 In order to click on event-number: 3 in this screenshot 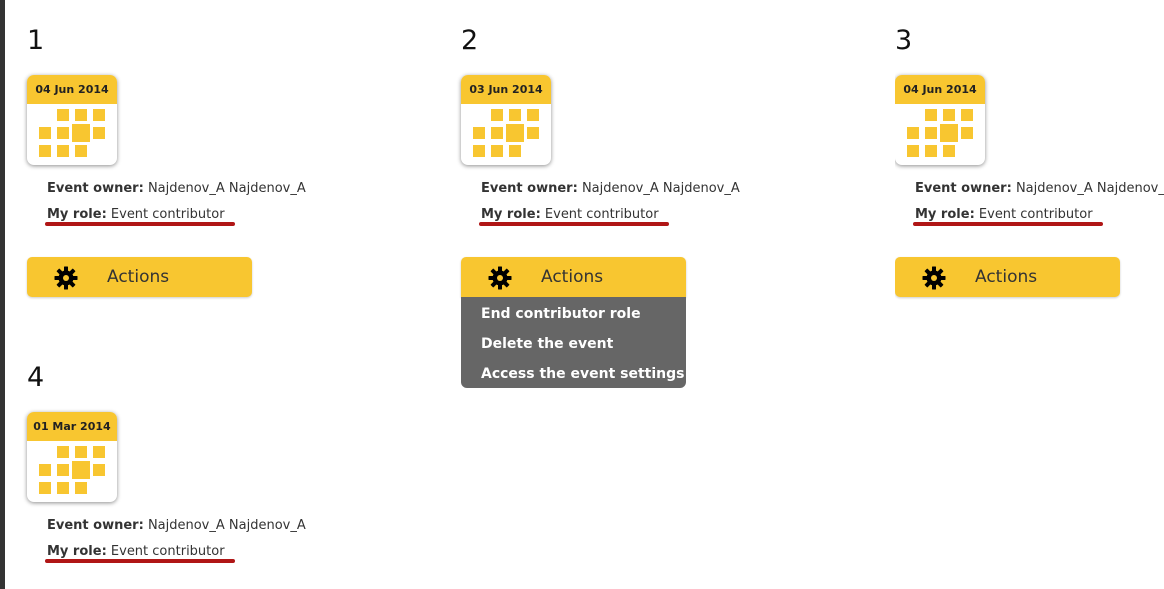, I will do `click(904, 41)`.